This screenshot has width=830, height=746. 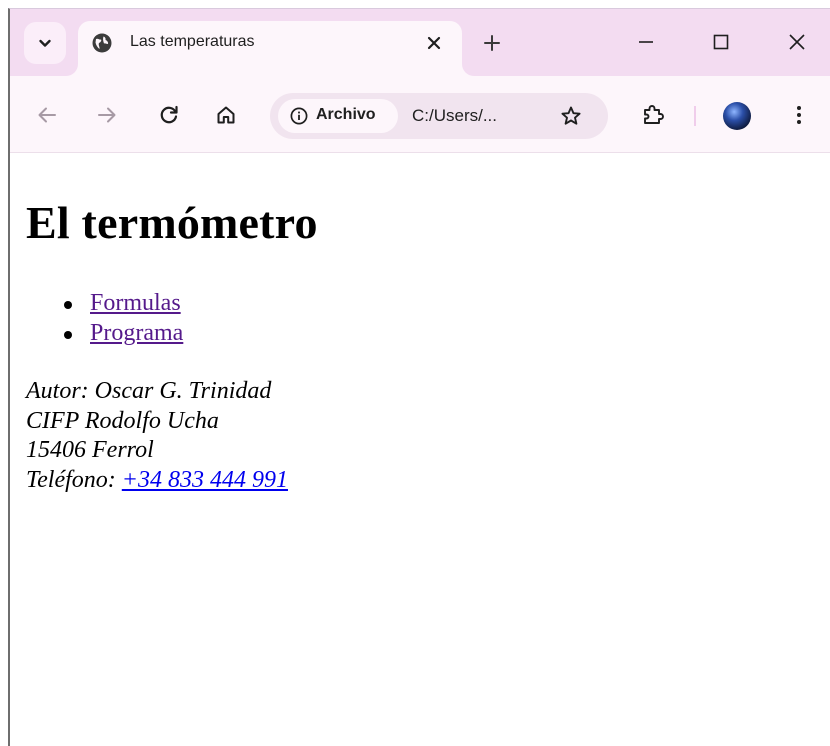 I want to click on minimize-button, so click(x=646, y=42).